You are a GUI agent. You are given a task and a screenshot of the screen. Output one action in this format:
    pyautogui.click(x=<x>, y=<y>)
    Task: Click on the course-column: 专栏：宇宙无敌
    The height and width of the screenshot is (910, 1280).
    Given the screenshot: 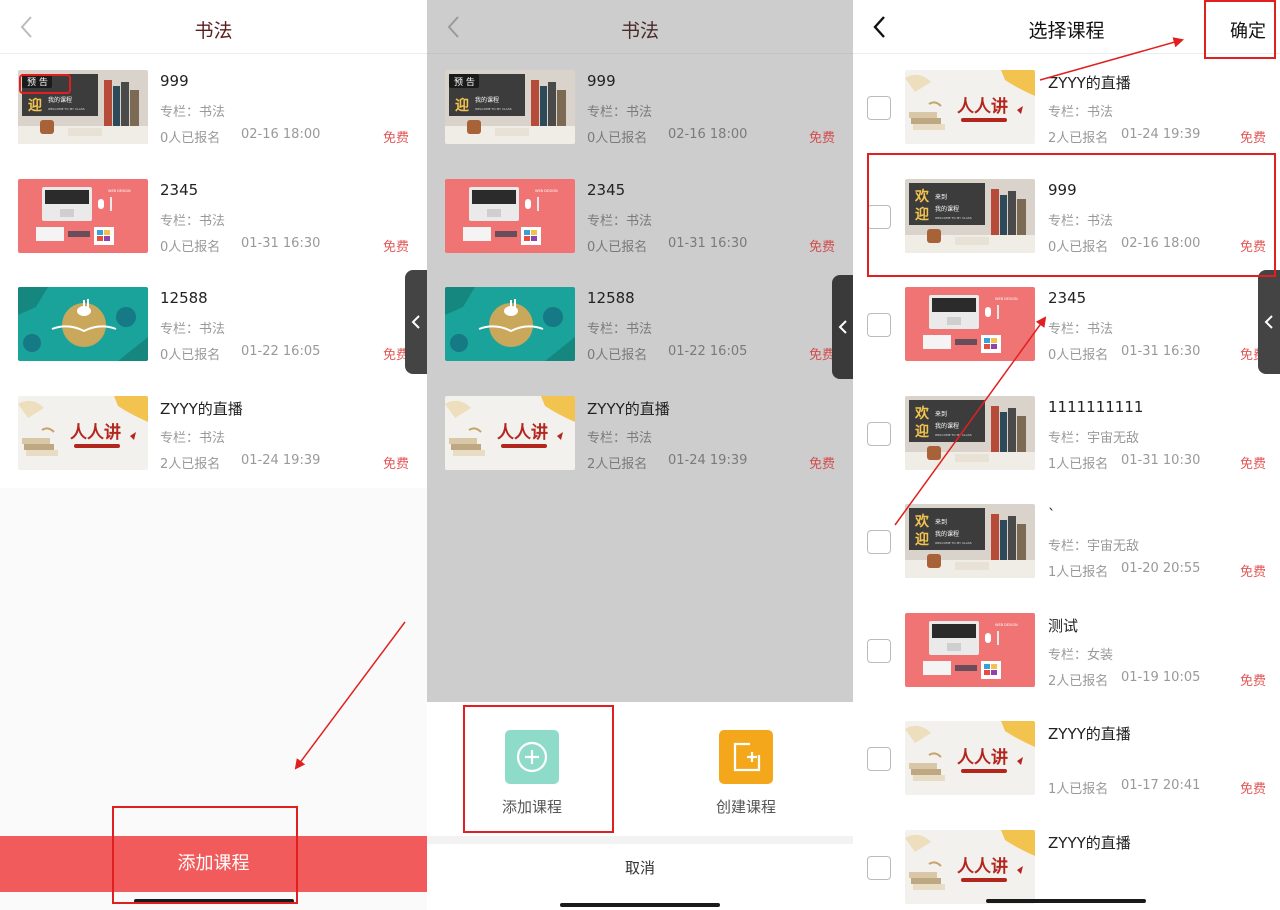 What is the action you would take?
    pyautogui.click(x=1094, y=438)
    